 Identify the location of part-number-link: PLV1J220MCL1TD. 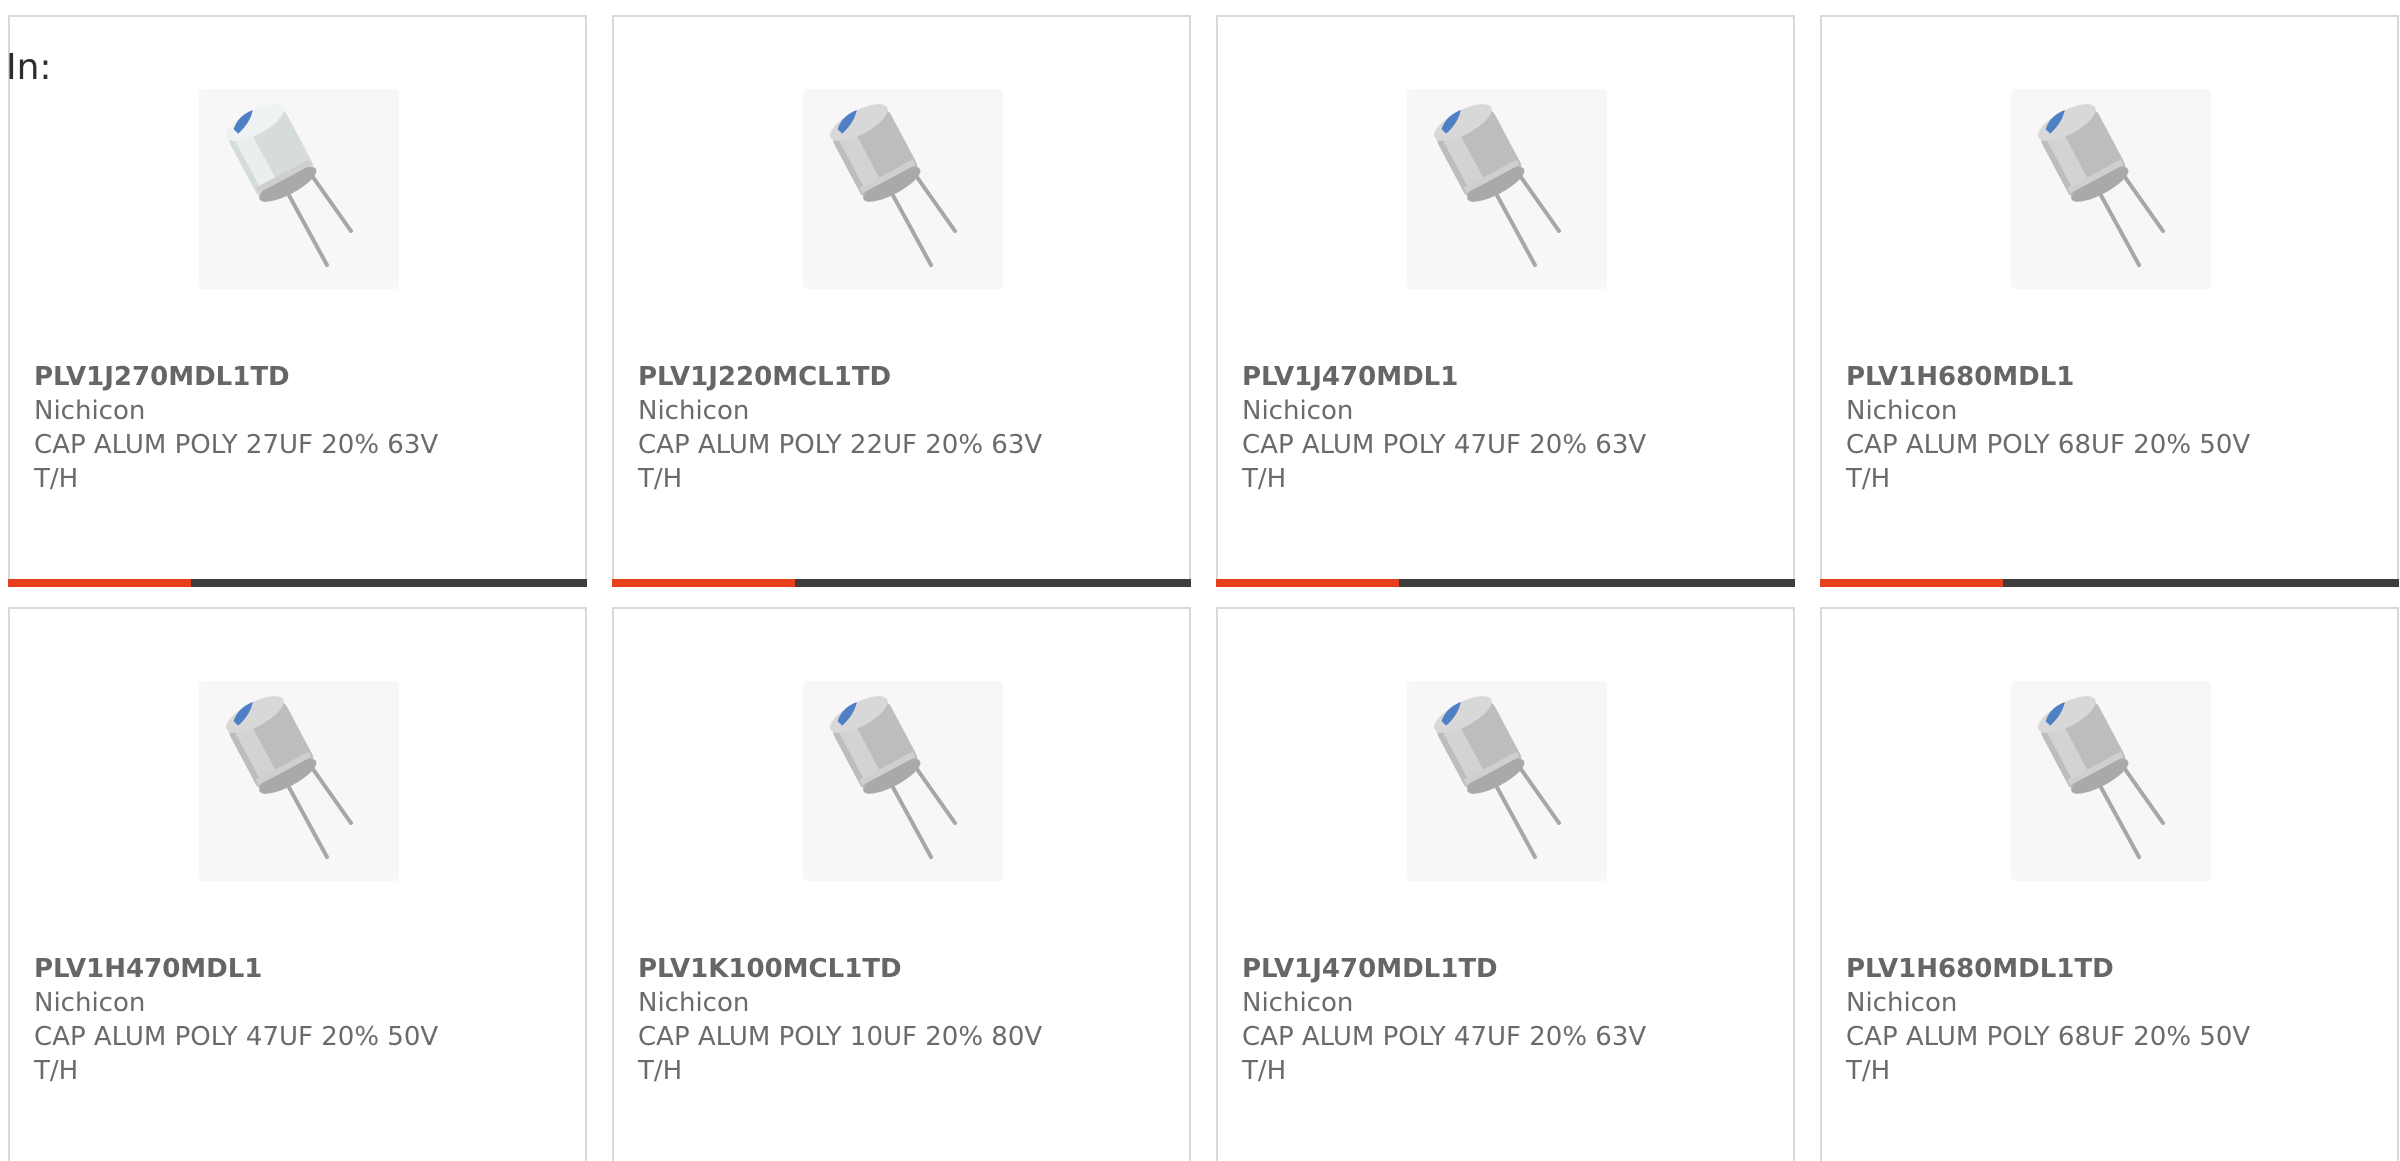
(898, 377).